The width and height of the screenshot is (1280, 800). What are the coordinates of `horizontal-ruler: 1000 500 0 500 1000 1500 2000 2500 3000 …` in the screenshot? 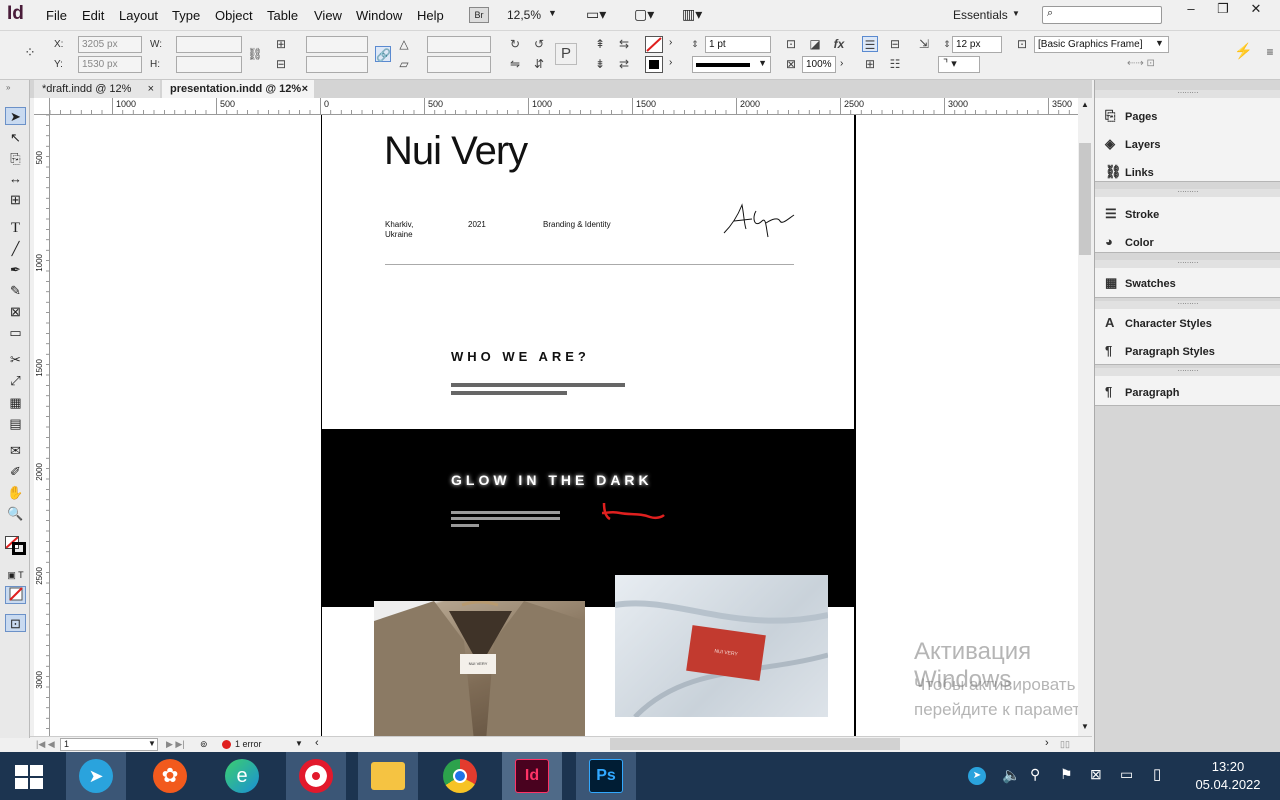 It's located at (564, 106).